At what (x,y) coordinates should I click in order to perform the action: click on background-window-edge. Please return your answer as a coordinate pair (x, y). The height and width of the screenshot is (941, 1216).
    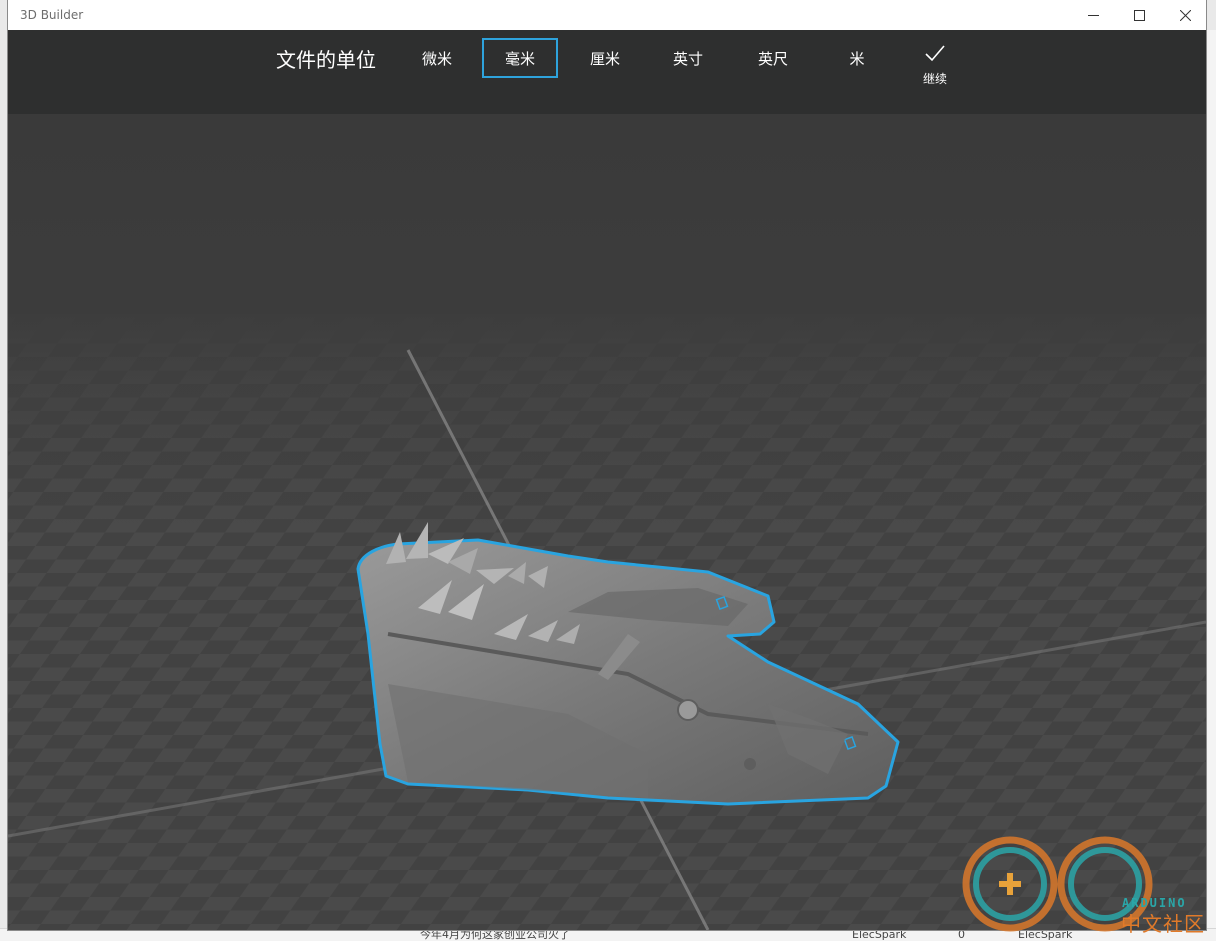
    Looking at the image, I should click on (1211, 479).